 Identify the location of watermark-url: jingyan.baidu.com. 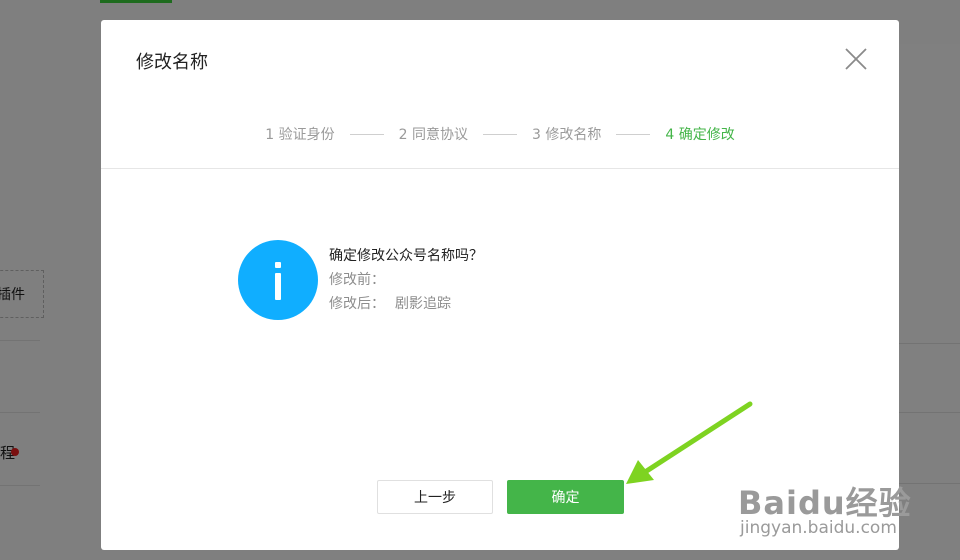
(818, 528).